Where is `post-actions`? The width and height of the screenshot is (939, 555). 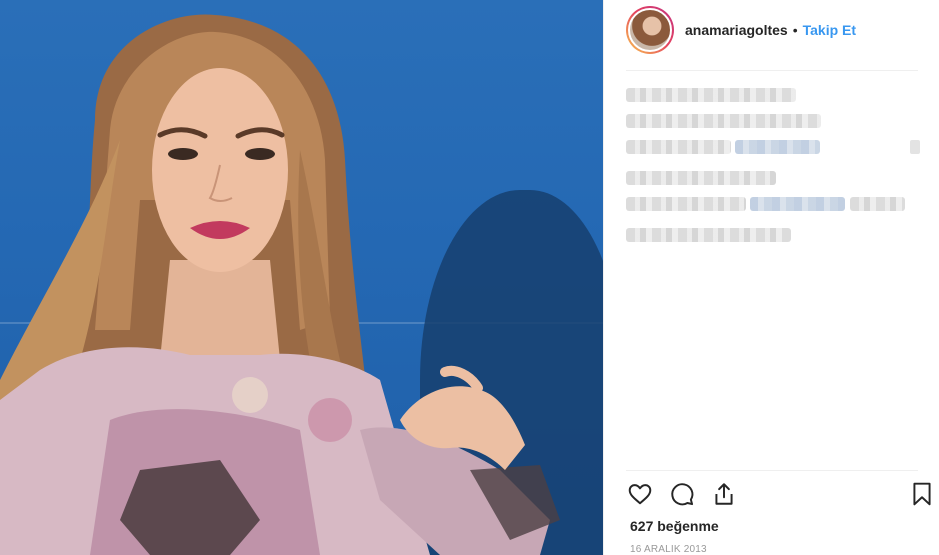 post-actions is located at coordinates (778, 495).